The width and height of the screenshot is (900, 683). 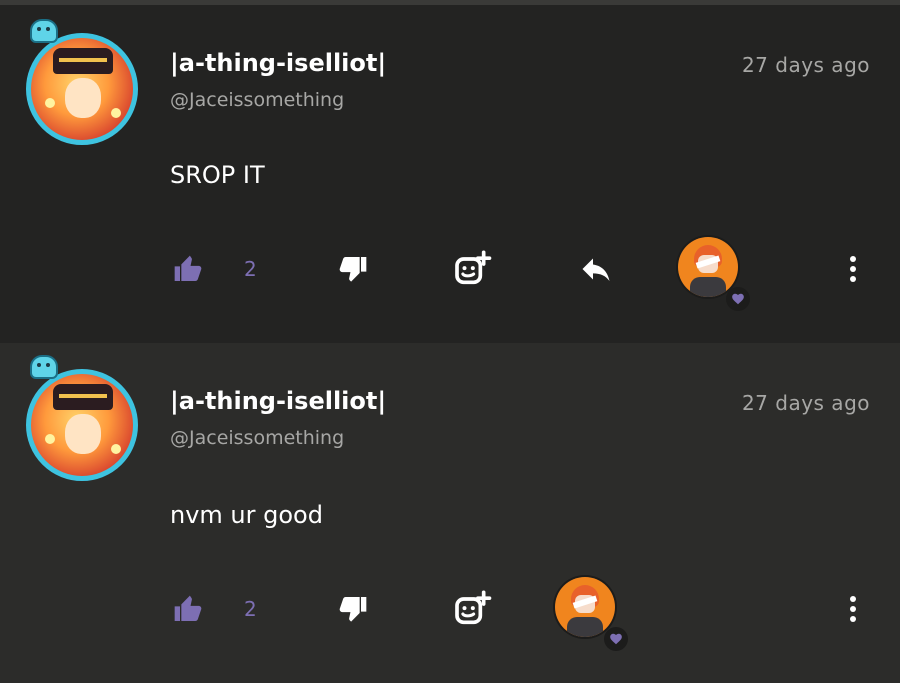 I want to click on comment-text: nvm ur good, so click(x=246, y=515).